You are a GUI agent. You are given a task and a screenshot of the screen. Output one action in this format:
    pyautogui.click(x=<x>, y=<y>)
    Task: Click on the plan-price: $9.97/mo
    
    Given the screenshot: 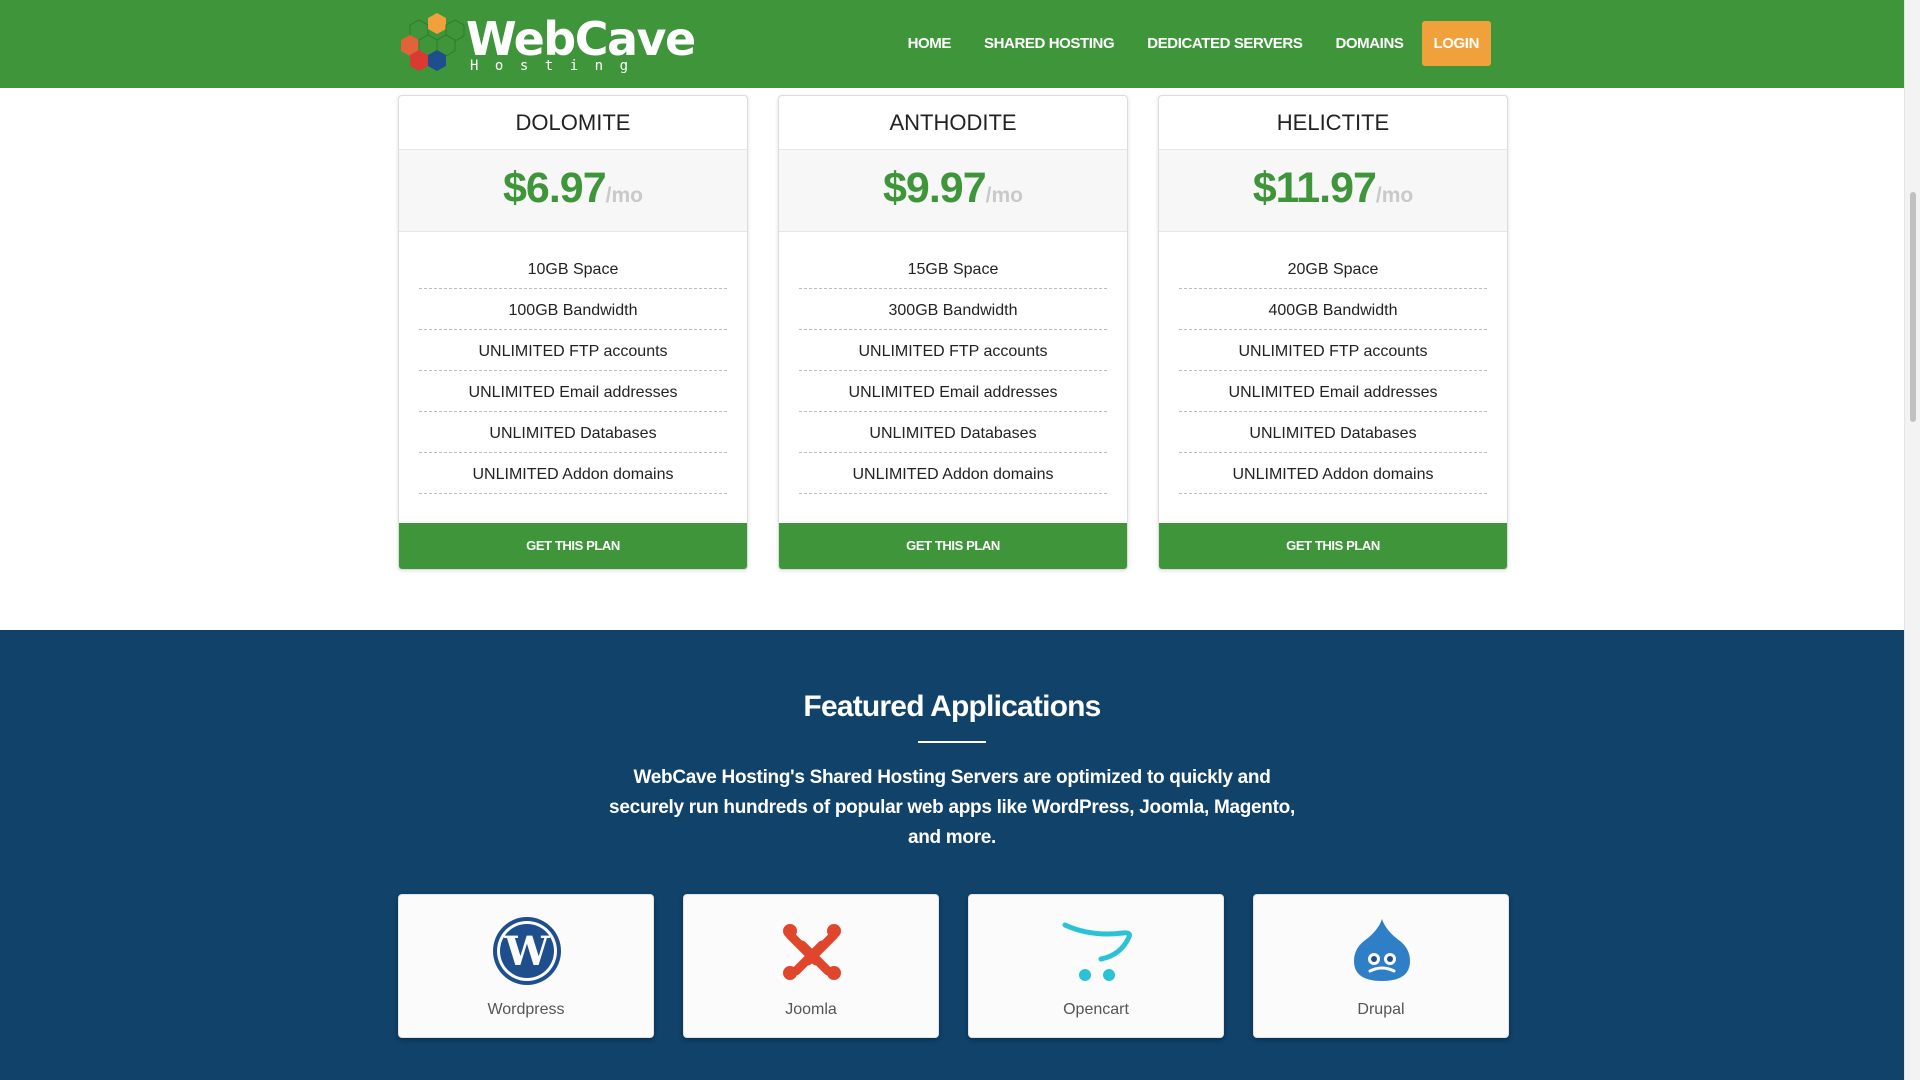 What is the action you would take?
    pyautogui.click(x=953, y=191)
    